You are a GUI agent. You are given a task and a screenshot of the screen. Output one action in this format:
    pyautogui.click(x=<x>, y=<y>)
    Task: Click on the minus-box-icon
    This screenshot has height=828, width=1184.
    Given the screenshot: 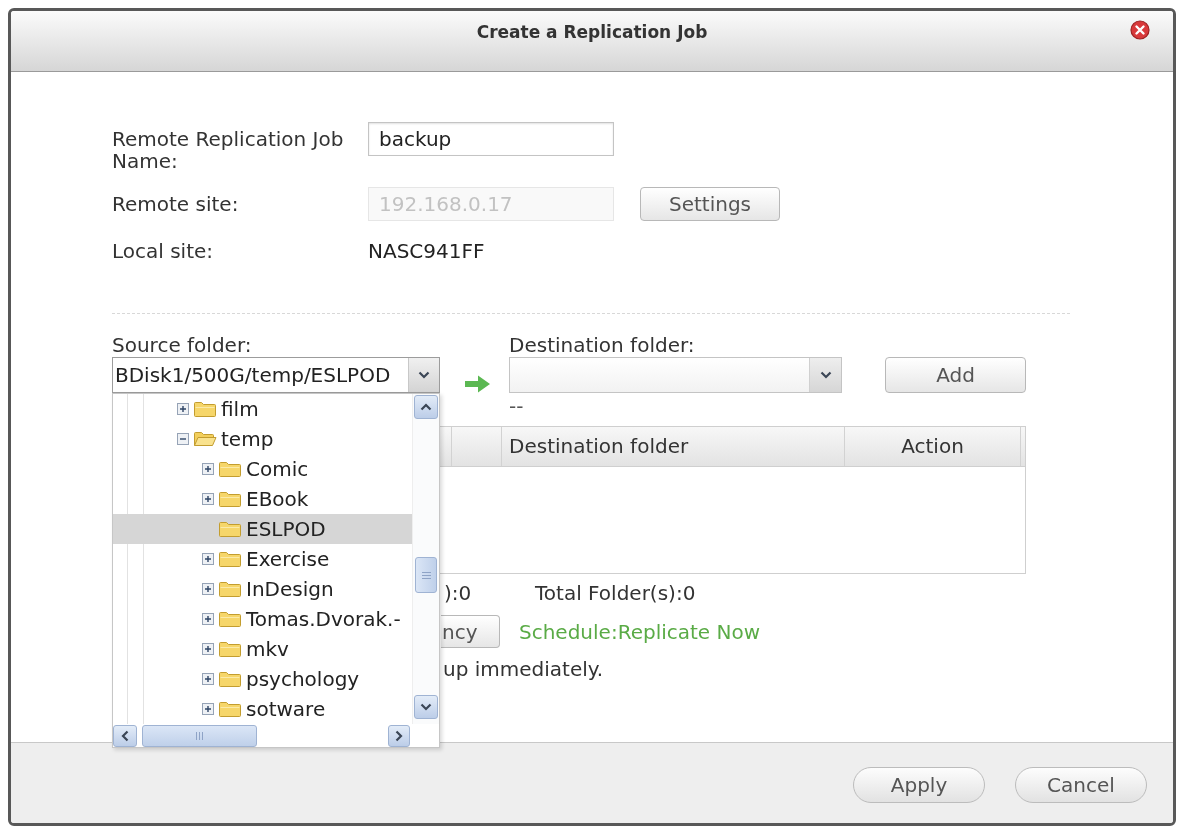 What is the action you would take?
    pyautogui.click(x=183, y=439)
    